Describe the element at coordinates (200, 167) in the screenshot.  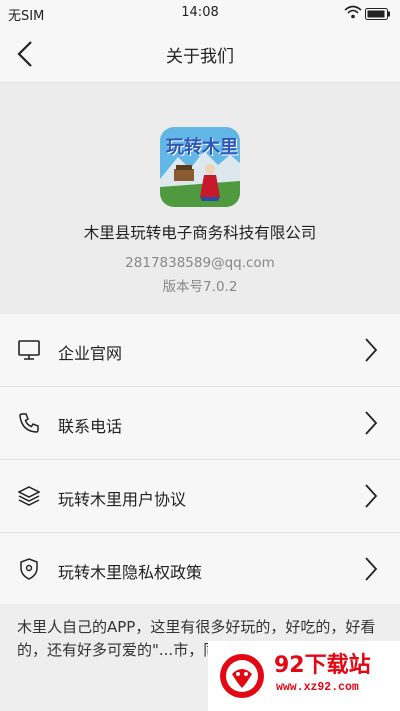
I see `app-logo: 玩转木里` at that location.